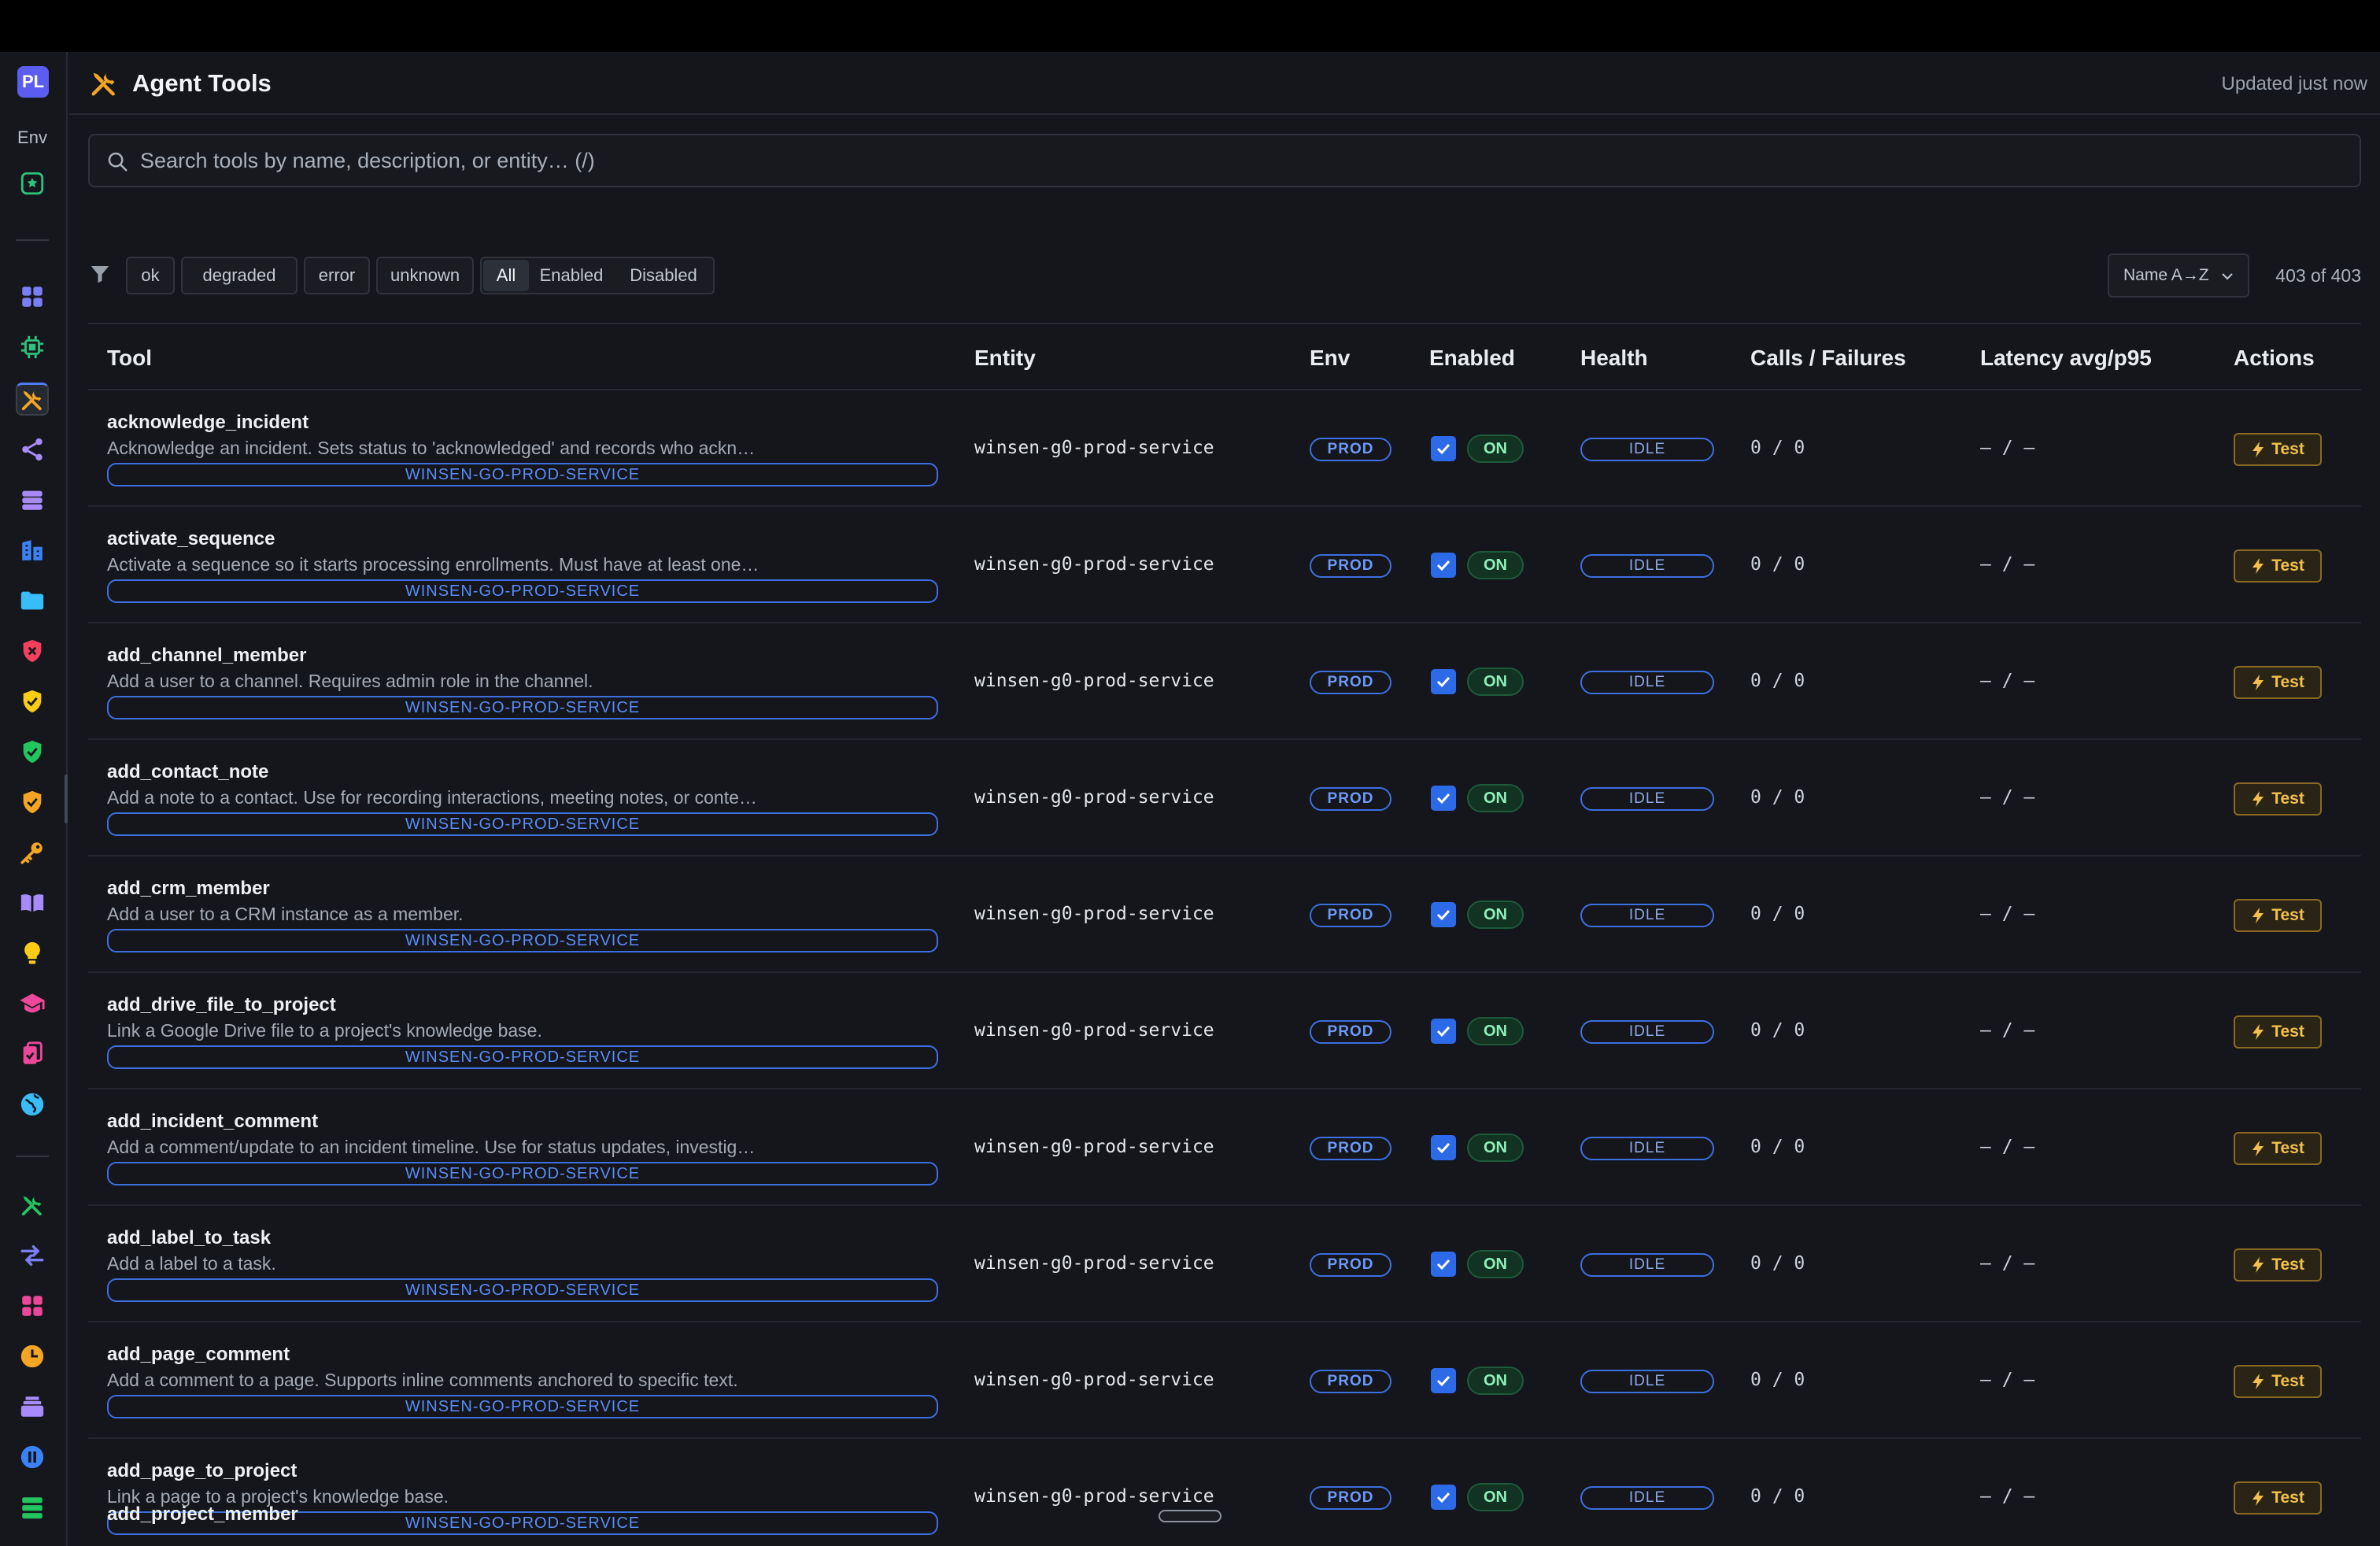  What do you see at coordinates (129, 358) in the screenshot?
I see `col-tool: Tool` at bounding box center [129, 358].